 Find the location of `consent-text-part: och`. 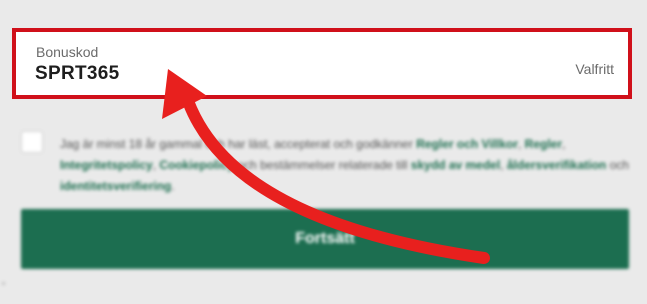

consent-text-part: och is located at coordinates (617, 165).